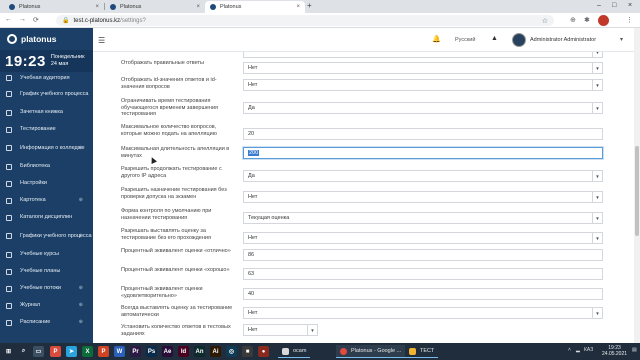 This screenshot has width=640, height=360. I want to click on setting-input: 63, so click(423, 274).